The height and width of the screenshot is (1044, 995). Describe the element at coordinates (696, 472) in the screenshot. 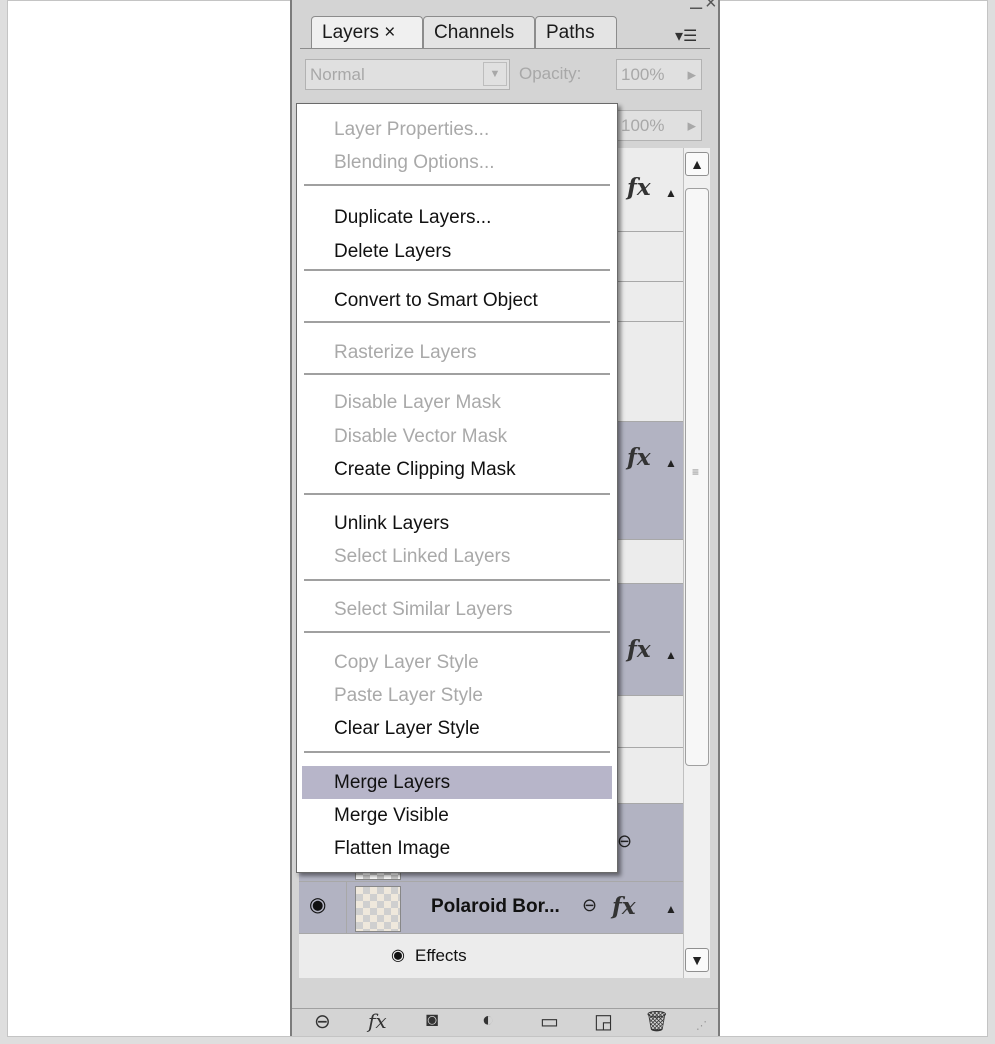

I see `grip-icon: ≡` at that location.